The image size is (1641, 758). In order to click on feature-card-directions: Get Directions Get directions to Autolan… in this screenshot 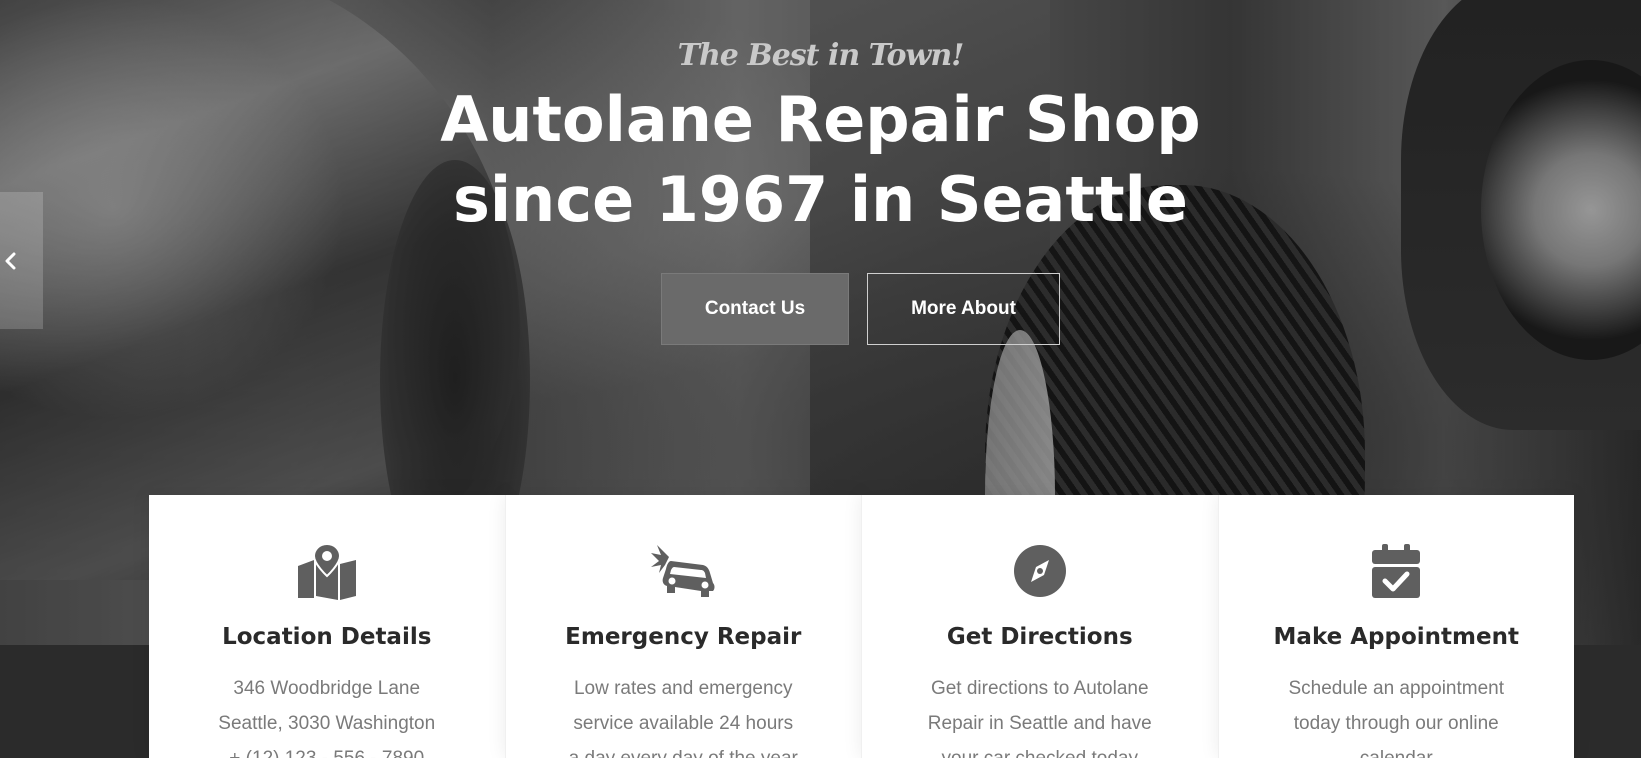, I will do `click(1039, 626)`.